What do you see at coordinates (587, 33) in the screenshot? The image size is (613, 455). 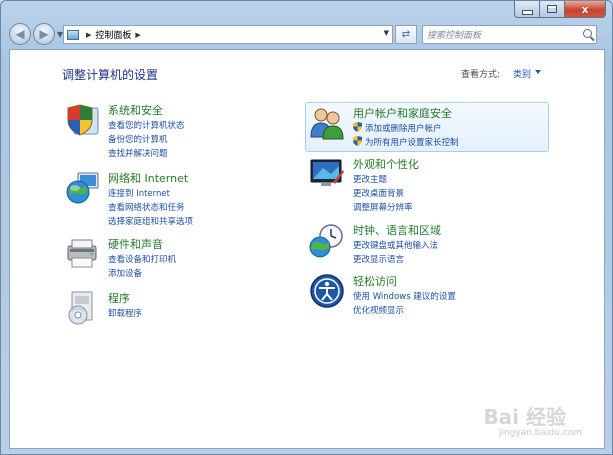 I see `search-icon` at bounding box center [587, 33].